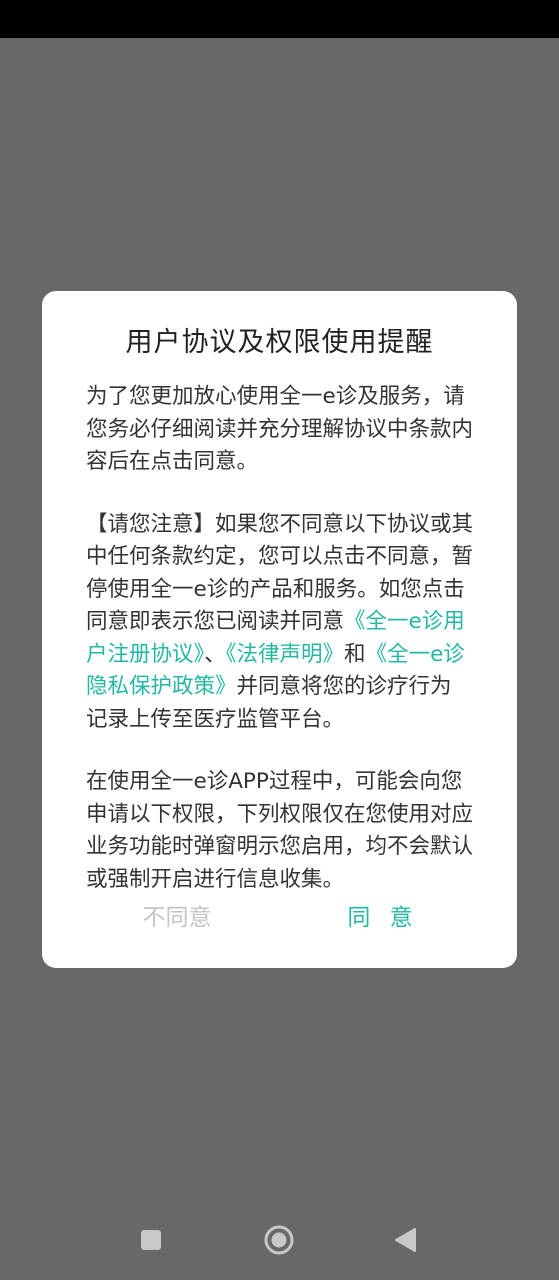 The width and height of the screenshot is (559, 1280). What do you see at coordinates (177, 918) in the screenshot?
I see `disagree-button: 不同意` at bounding box center [177, 918].